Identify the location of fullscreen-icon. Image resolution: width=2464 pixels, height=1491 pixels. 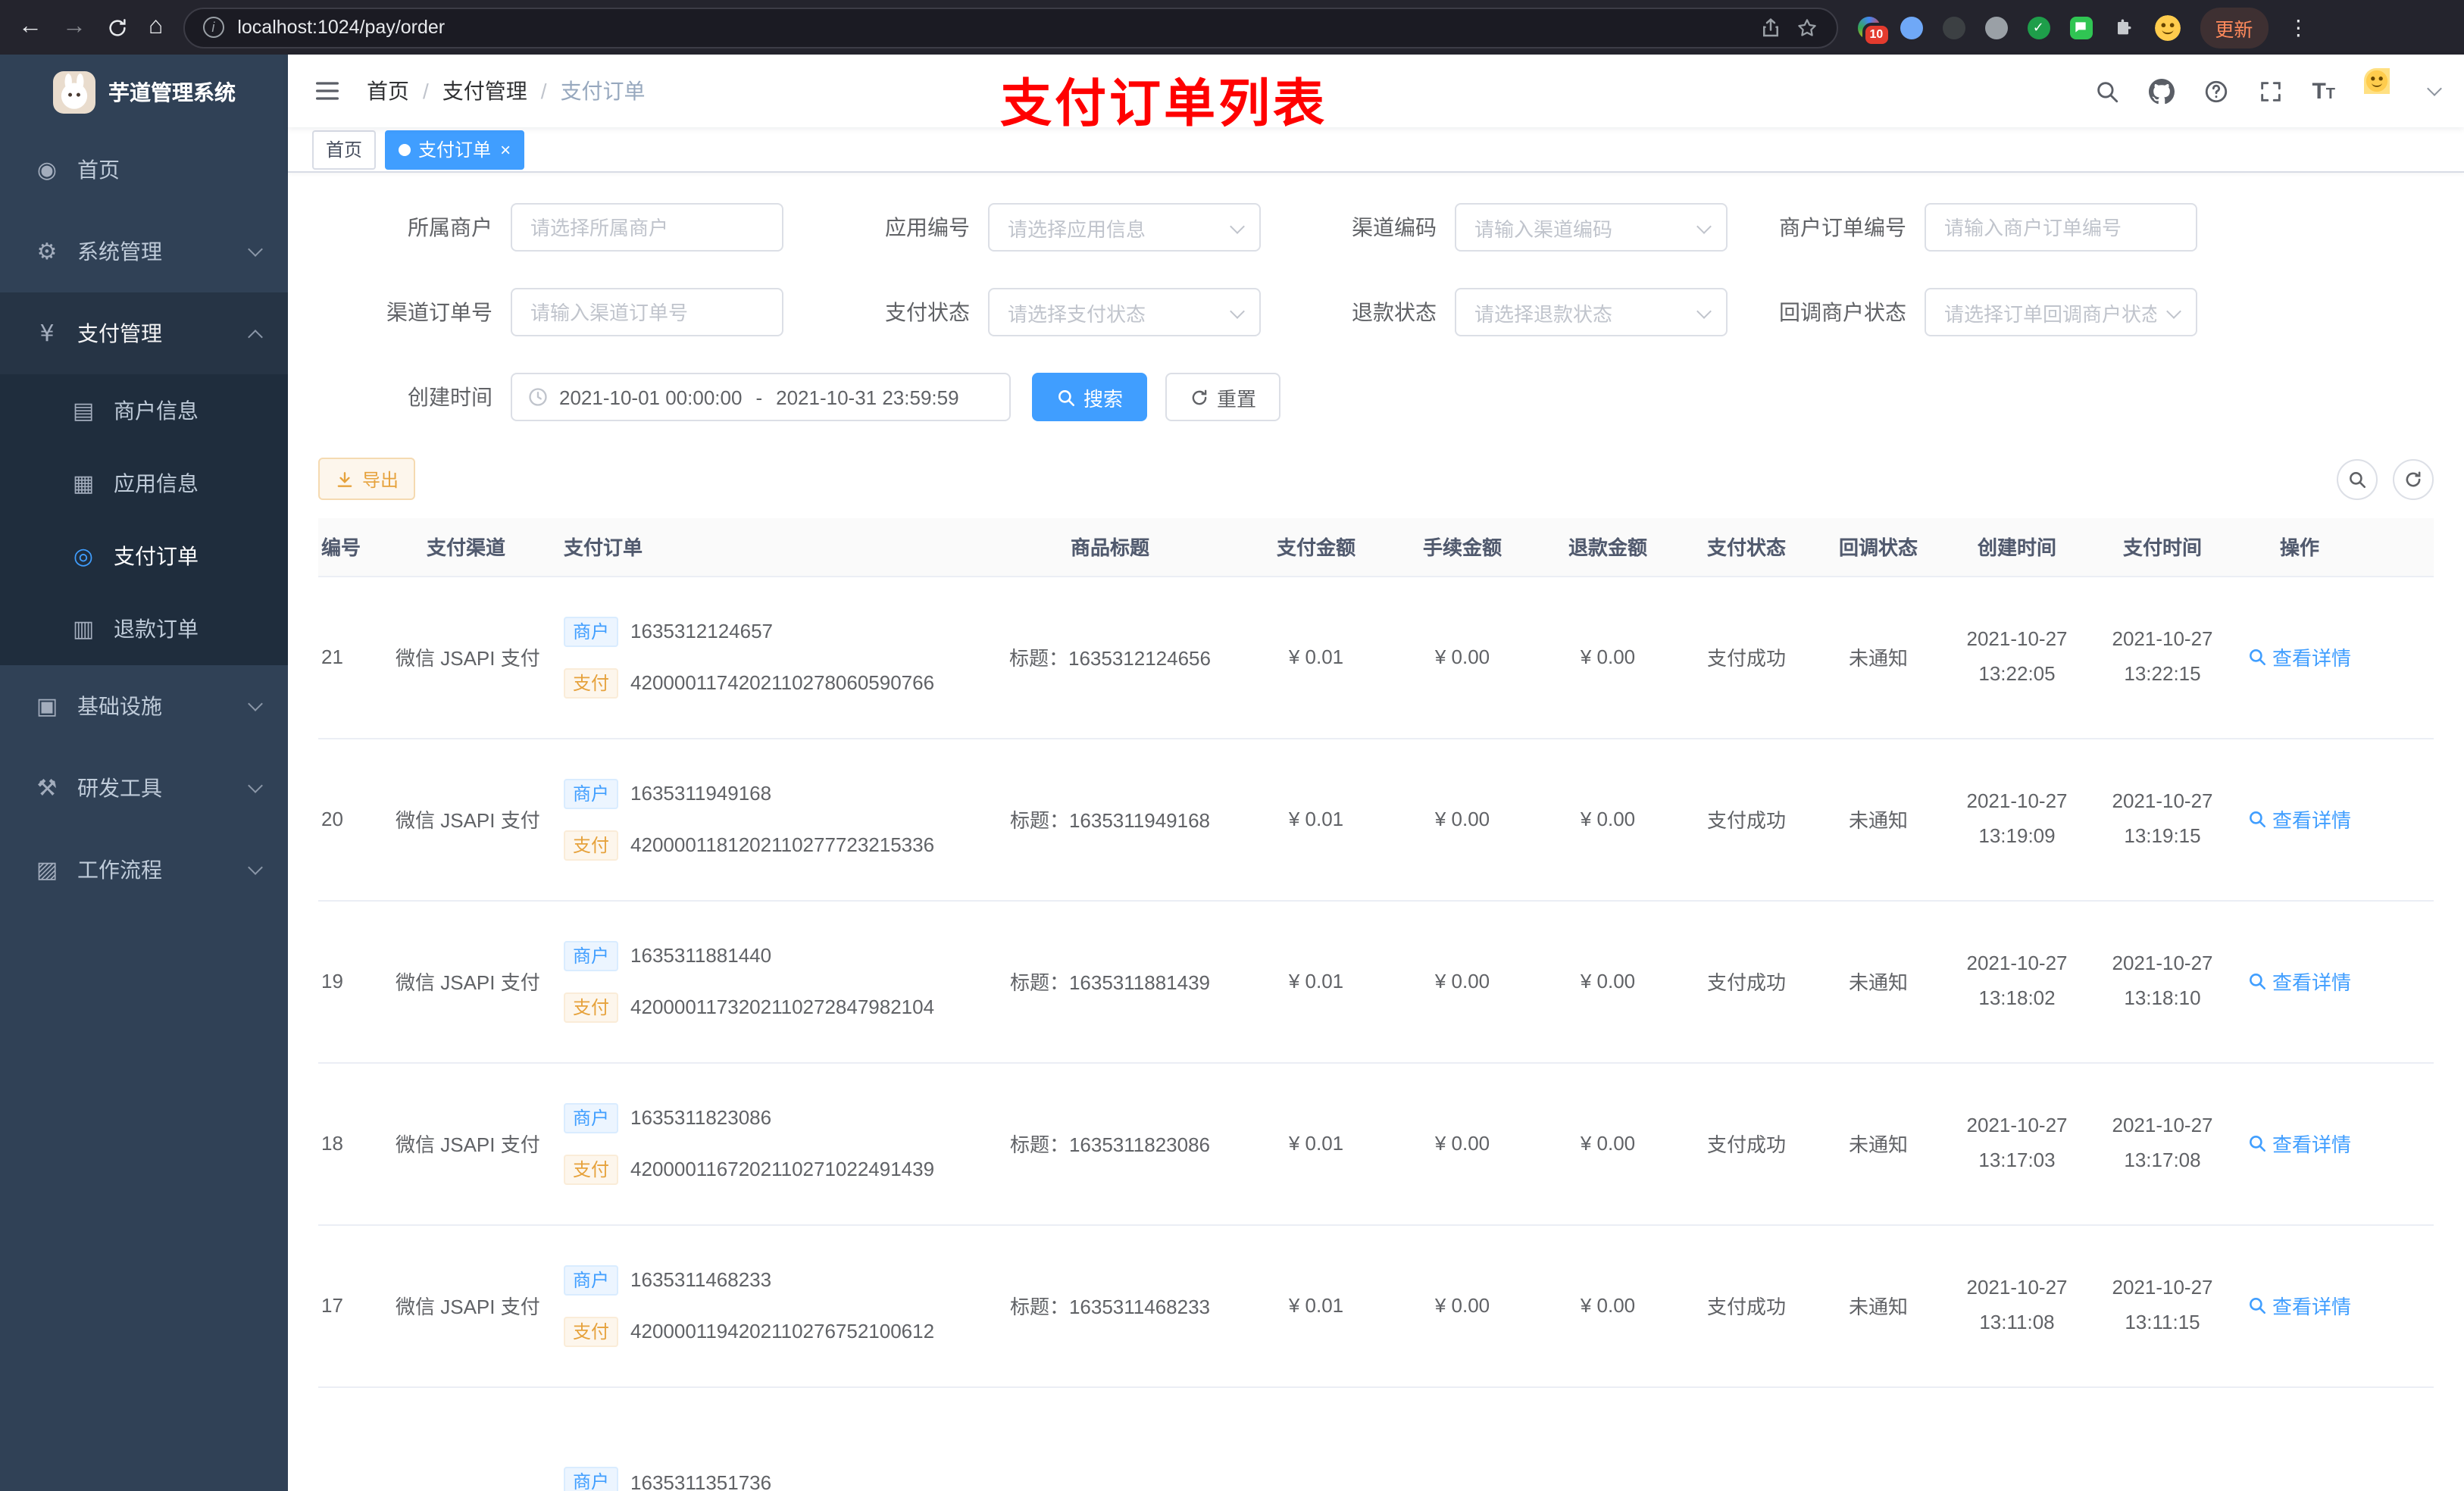
(2270, 91).